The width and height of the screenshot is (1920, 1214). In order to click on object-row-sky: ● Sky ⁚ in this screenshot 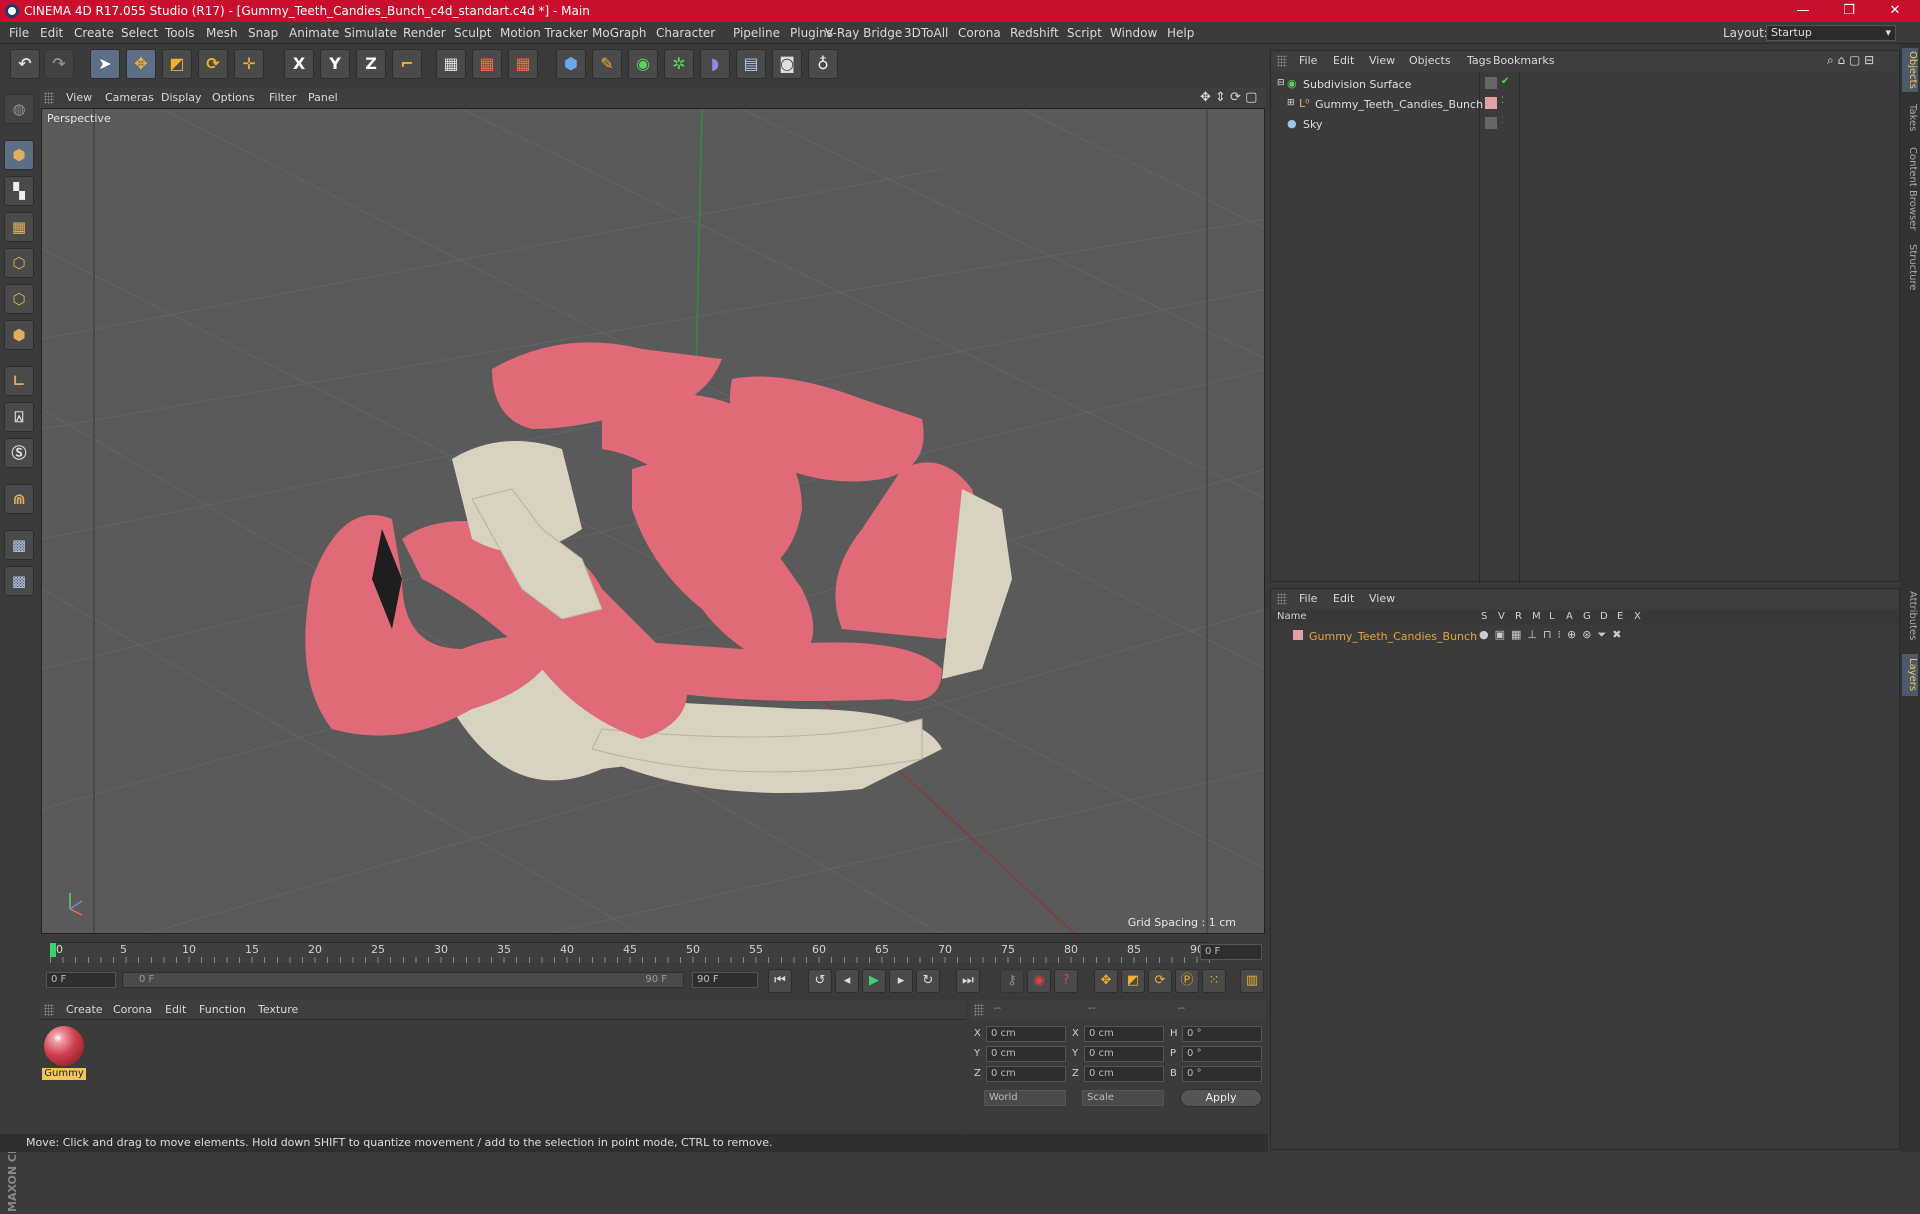, I will do `click(1585, 125)`.